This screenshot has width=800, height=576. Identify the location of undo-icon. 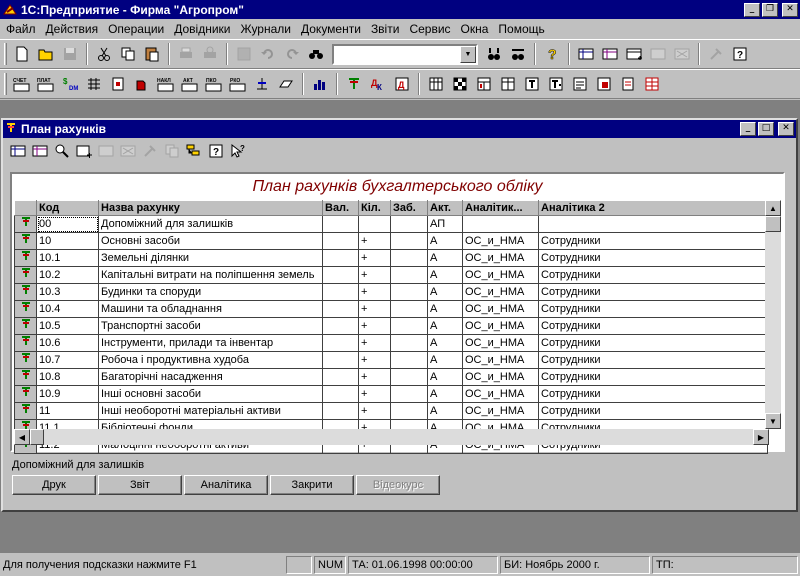
(268, 54).